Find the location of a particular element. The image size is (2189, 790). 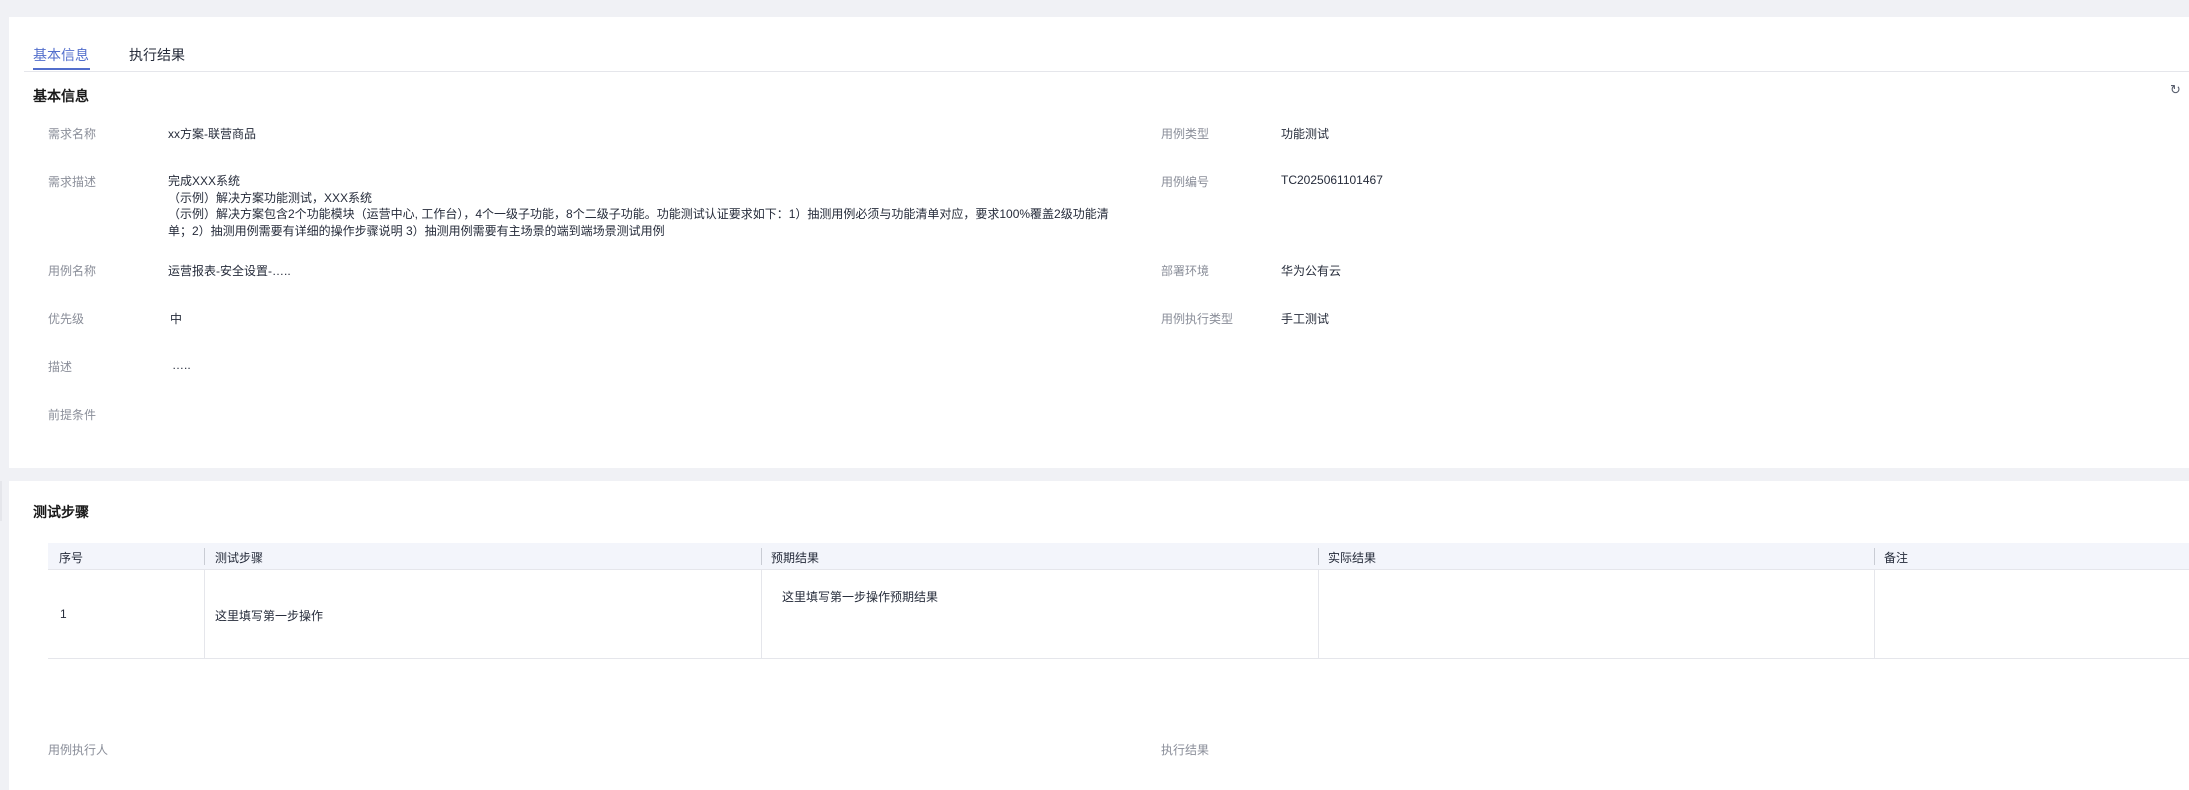

column-header-remark: 备注 is located at coordinates (1896, 558).